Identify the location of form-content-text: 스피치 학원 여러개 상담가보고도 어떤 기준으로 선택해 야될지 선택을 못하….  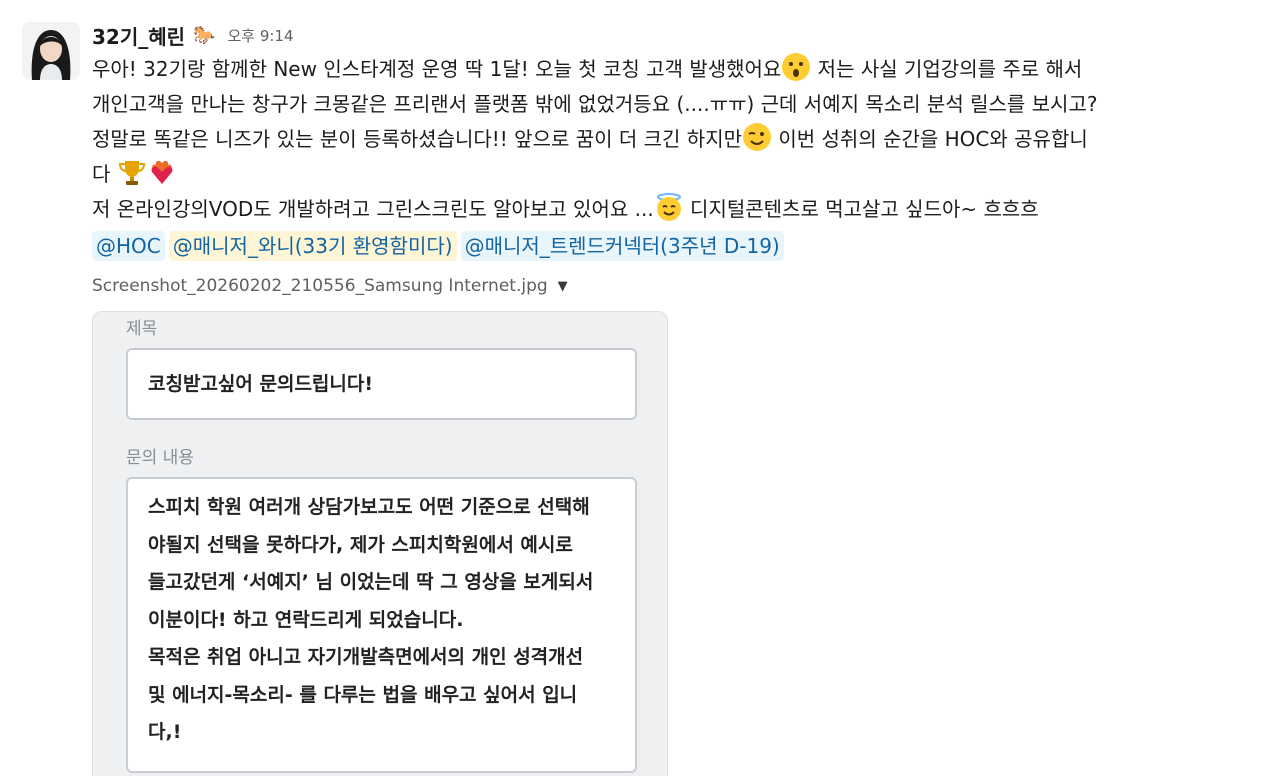
(370, 620).